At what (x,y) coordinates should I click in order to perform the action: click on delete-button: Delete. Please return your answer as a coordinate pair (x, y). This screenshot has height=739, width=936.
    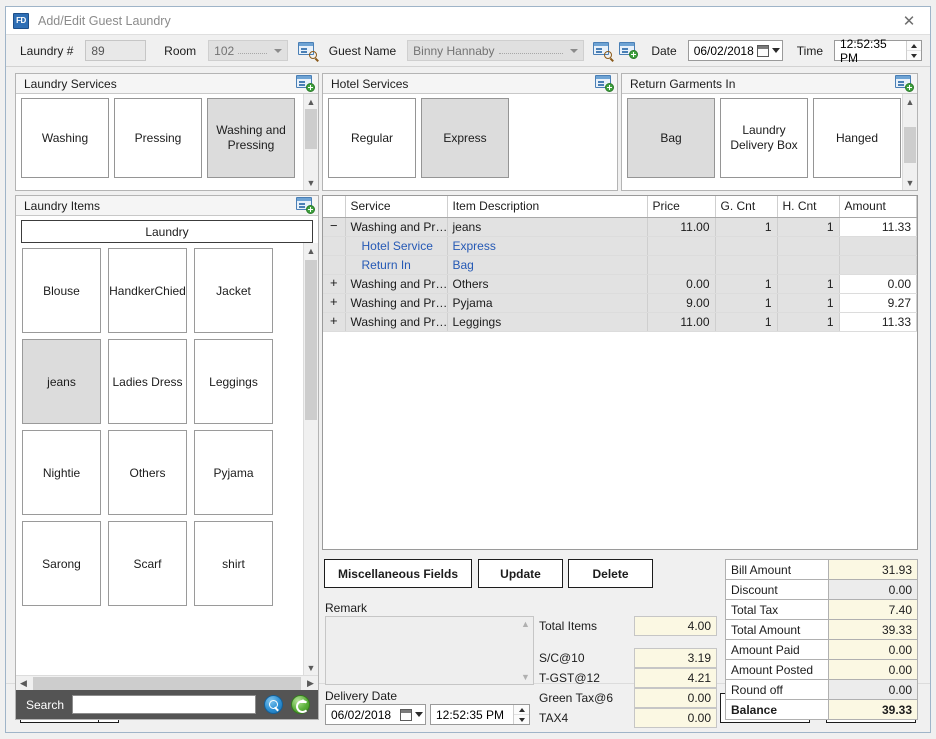
    Looking at the image, I should click on (610, 573).